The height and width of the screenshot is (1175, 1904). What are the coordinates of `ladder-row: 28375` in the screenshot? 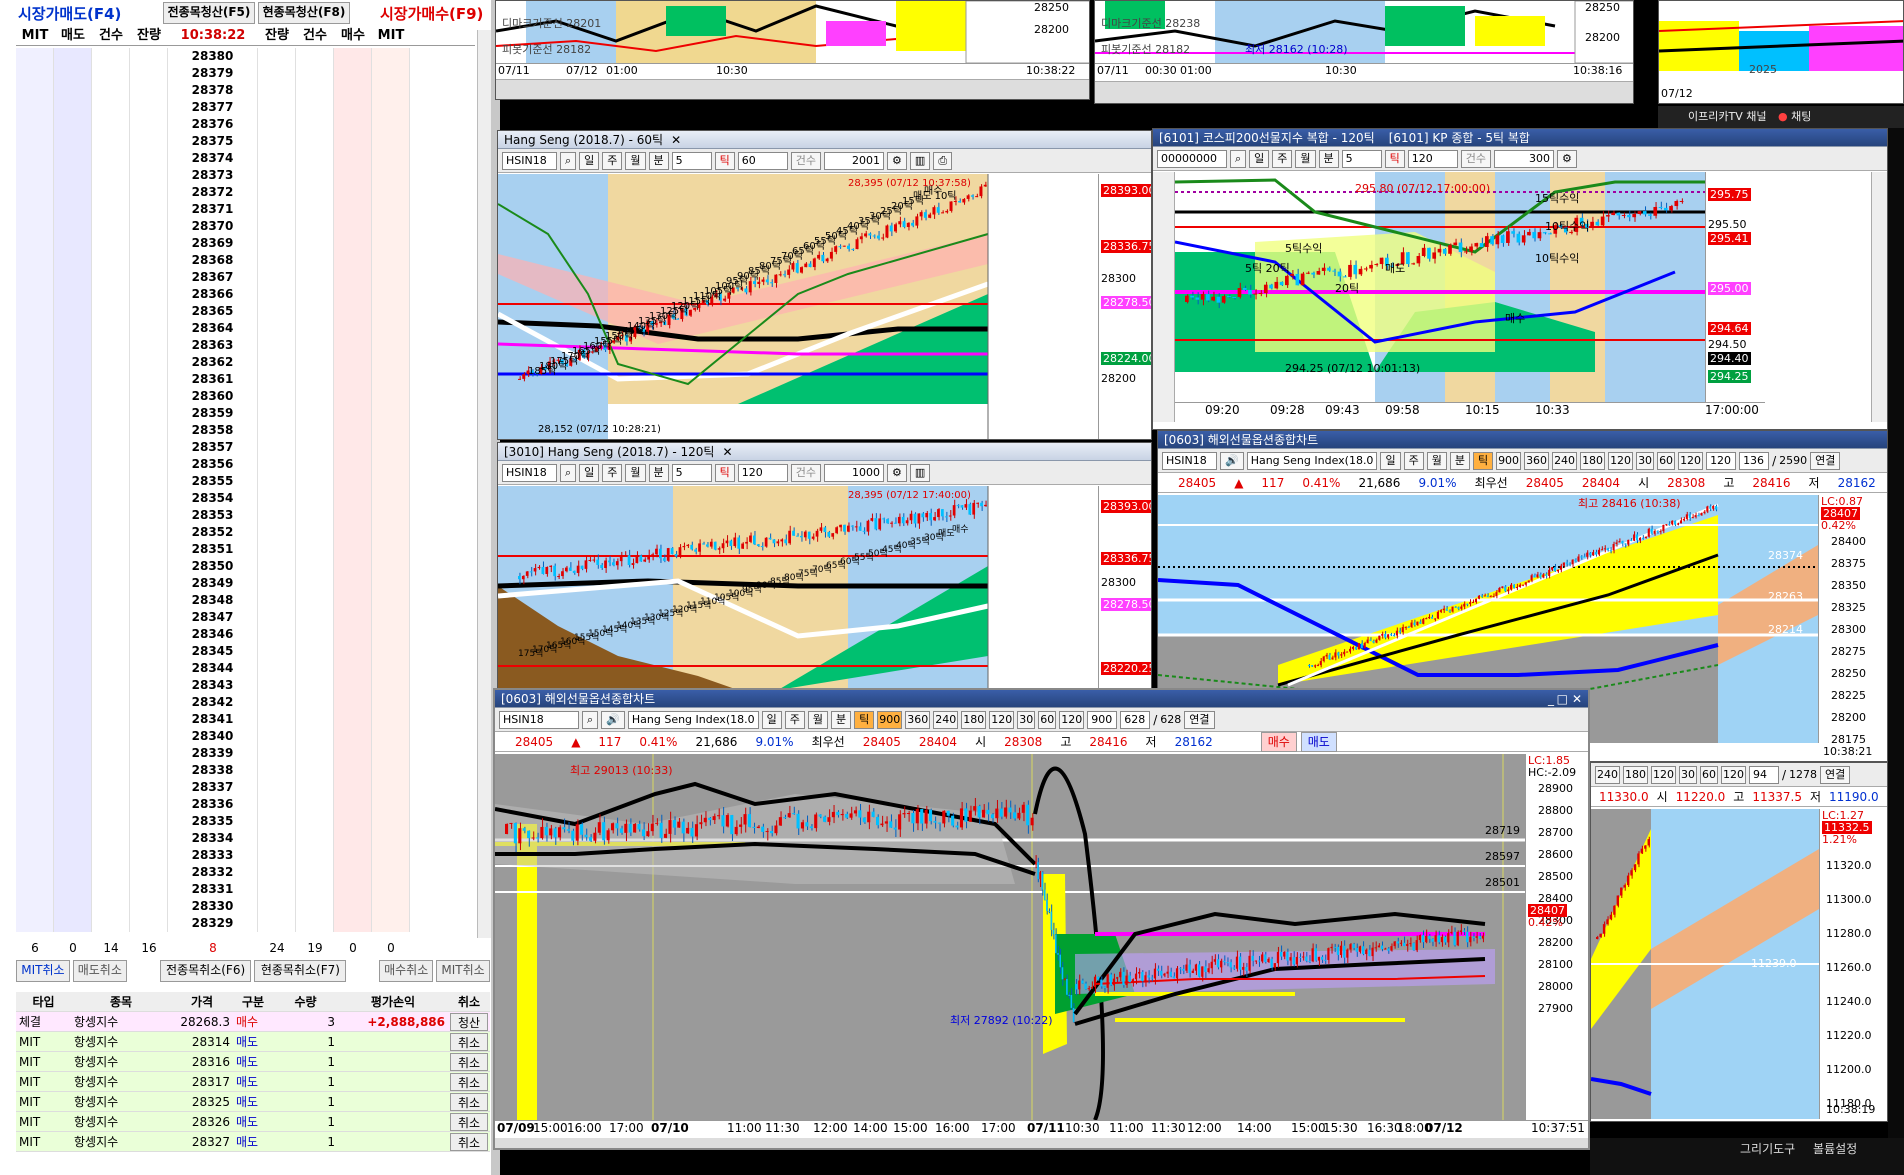 It's located at (245, 141).